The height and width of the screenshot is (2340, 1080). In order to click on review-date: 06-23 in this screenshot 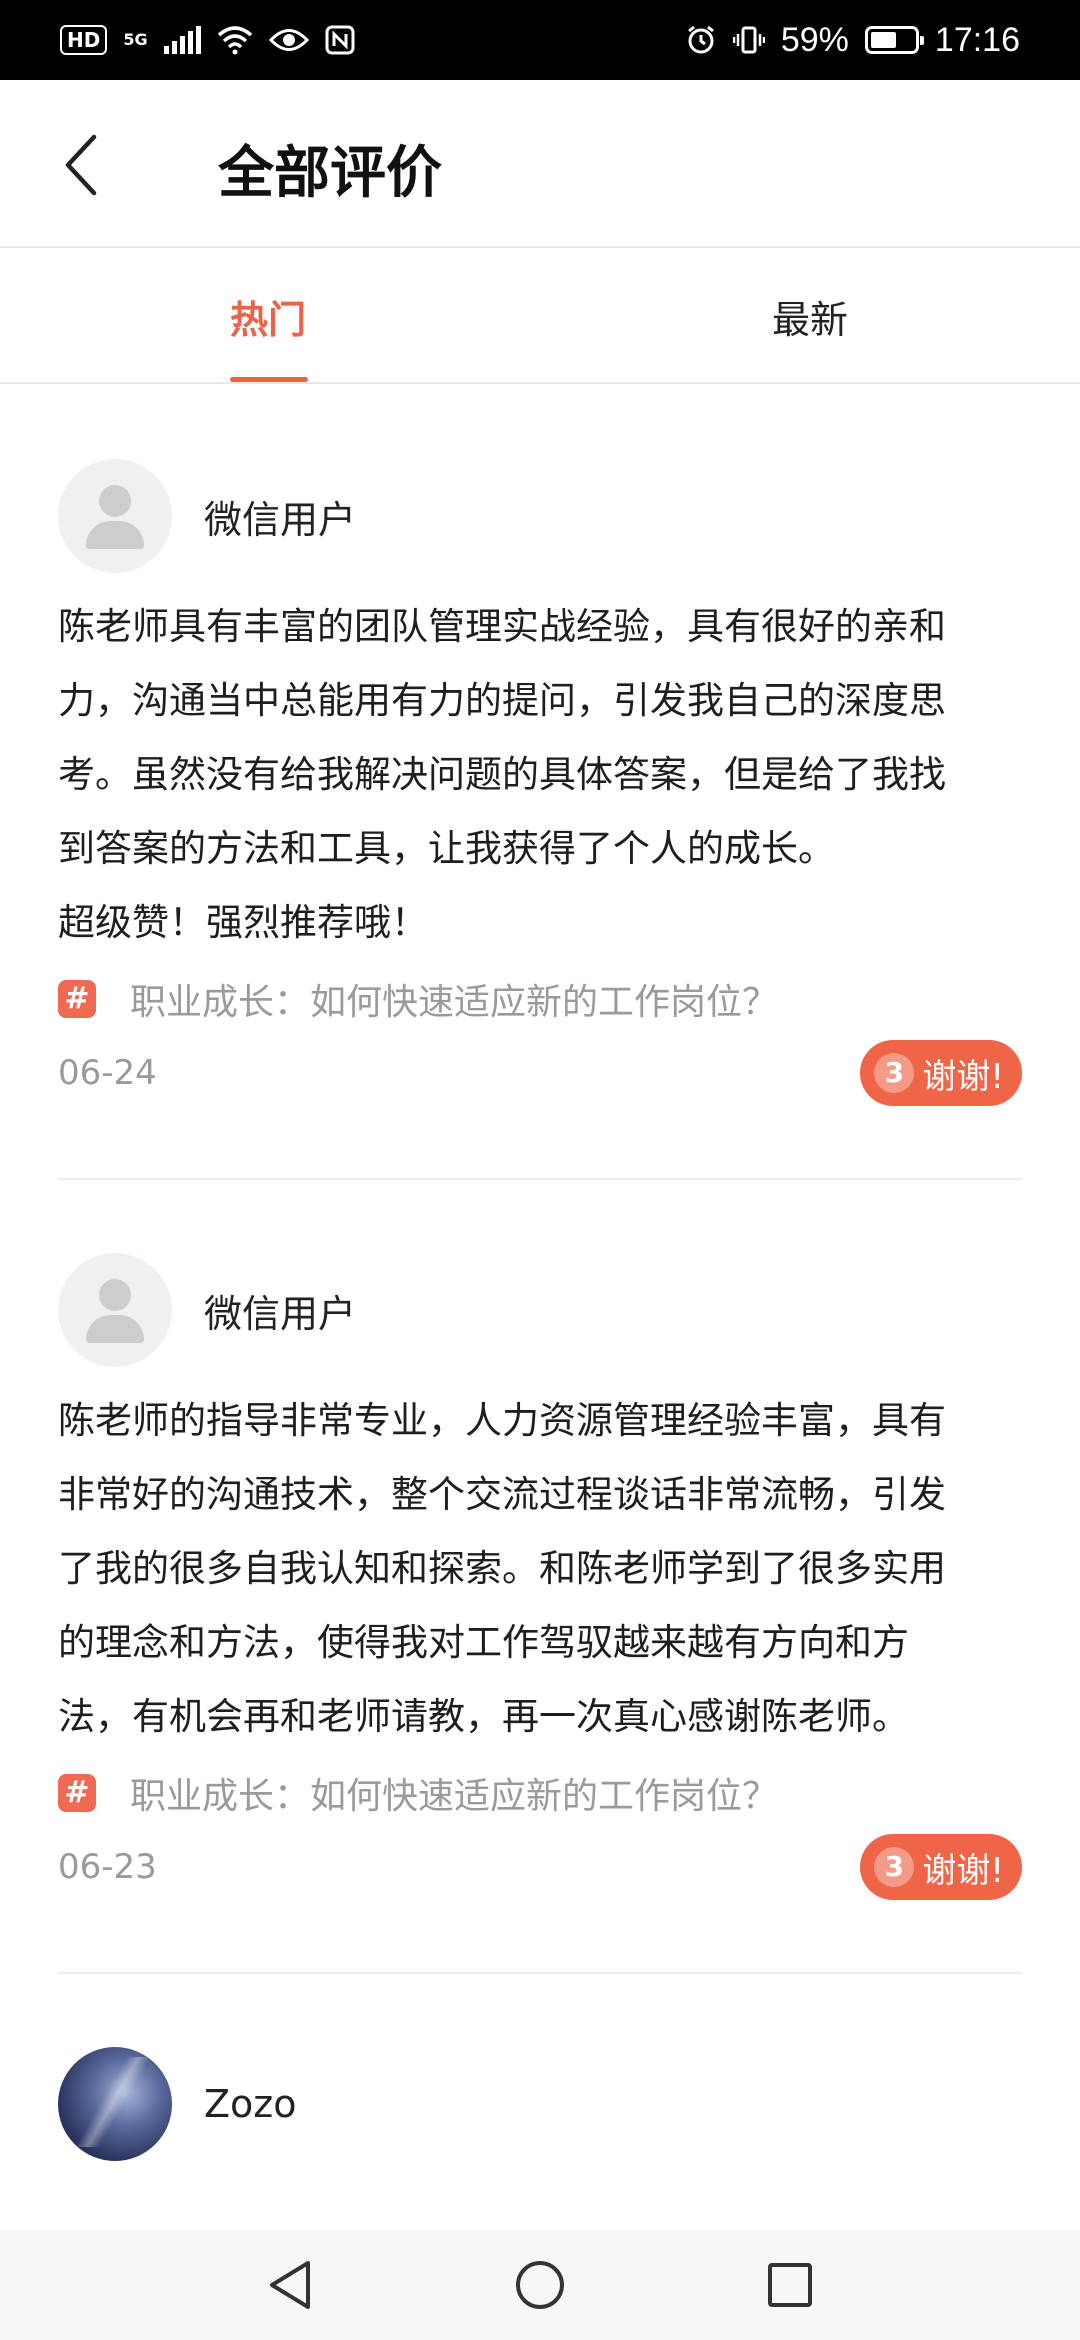, I will do `click(107, 1867)`.